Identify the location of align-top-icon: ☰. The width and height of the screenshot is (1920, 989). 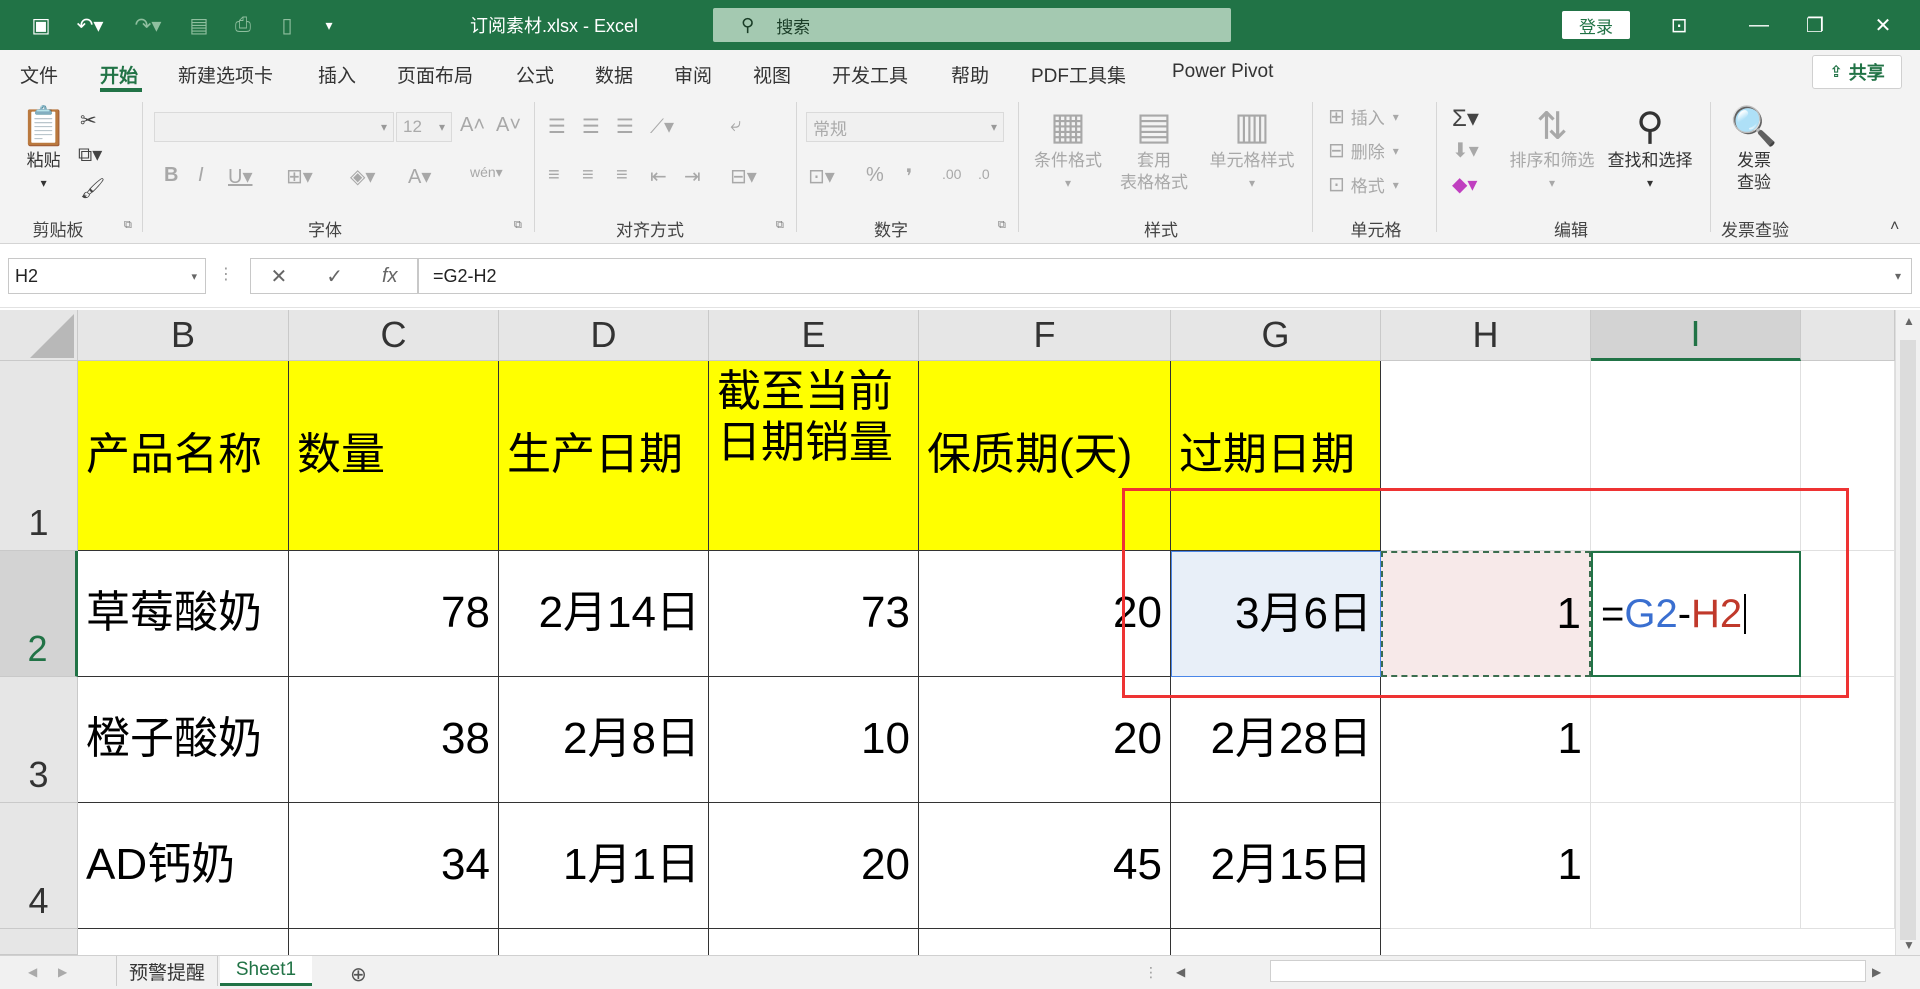
(557, 126).